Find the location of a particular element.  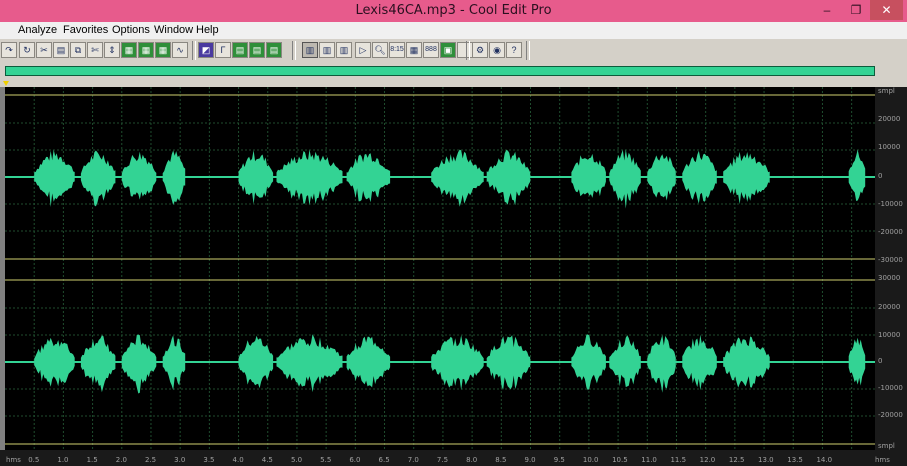

cue-icon: ▣ is located at coordinates (448, 50).